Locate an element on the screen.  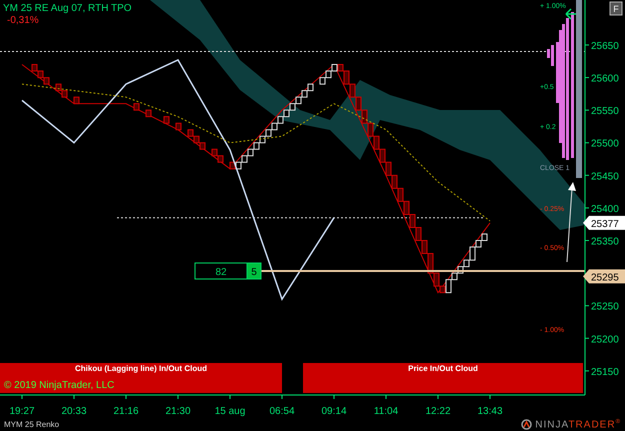
counter-badge is located at coordinates (254, 271).